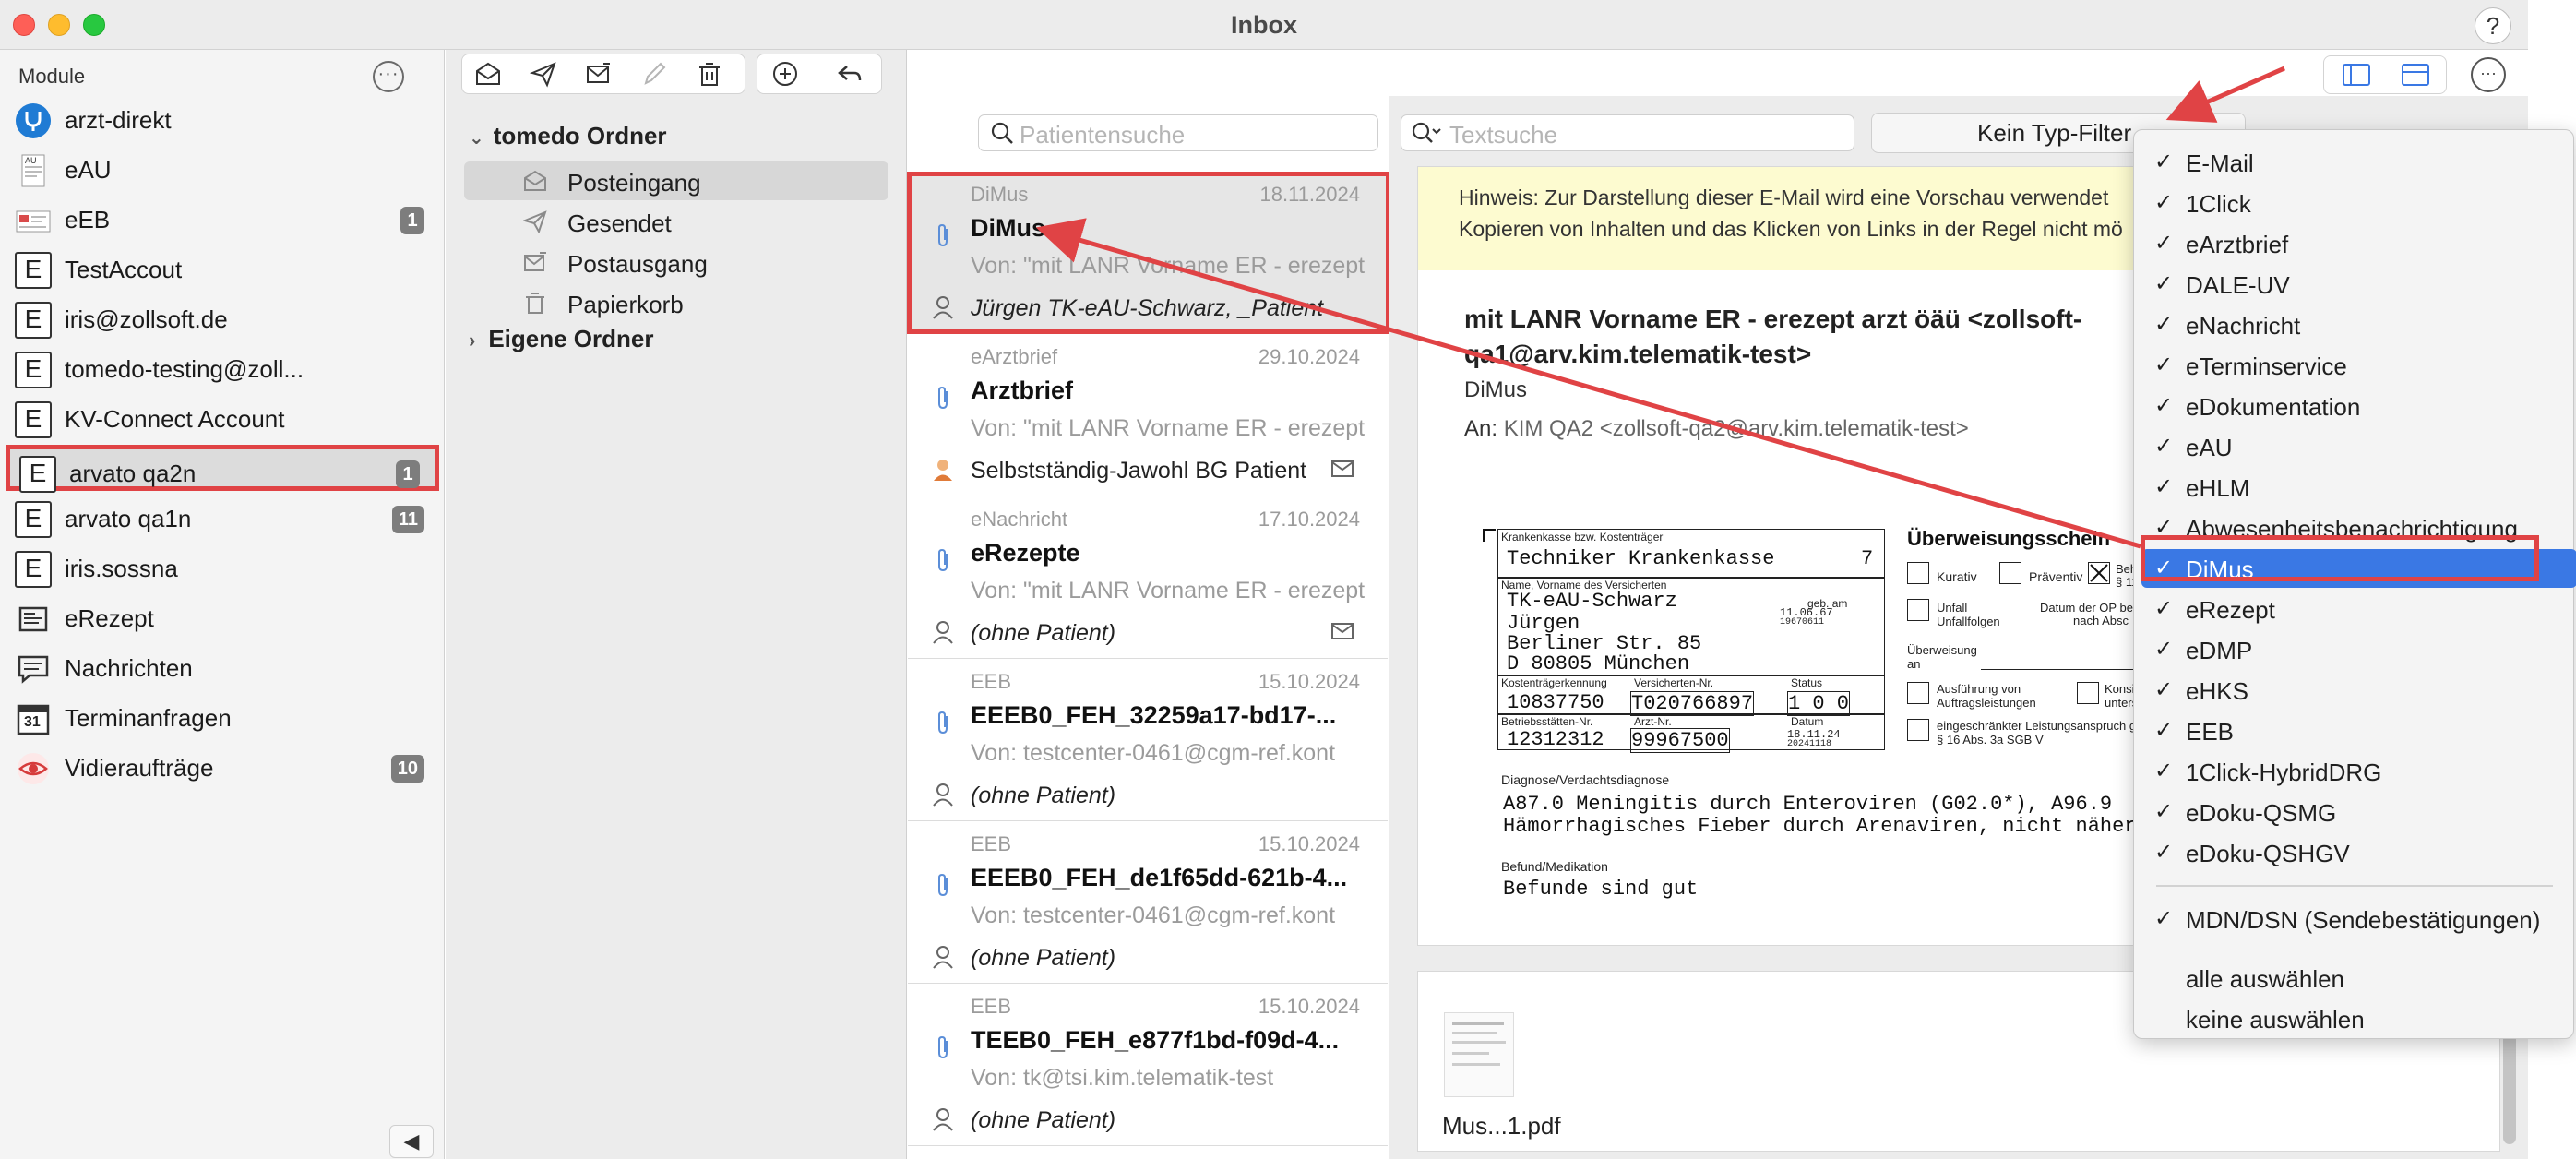 This screenshot has height=1159, width=2576. I want to click on sidebar-module-label: eRezept, so click(109, 618).